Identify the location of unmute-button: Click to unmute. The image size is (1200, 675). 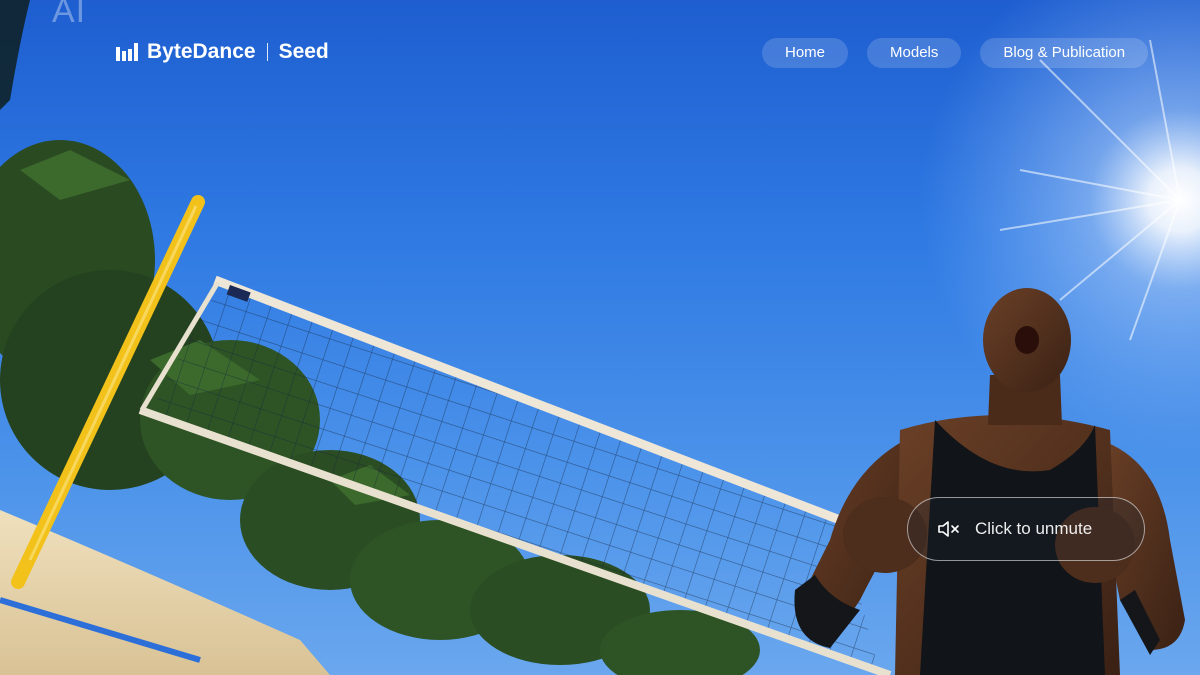
(1026, 529).